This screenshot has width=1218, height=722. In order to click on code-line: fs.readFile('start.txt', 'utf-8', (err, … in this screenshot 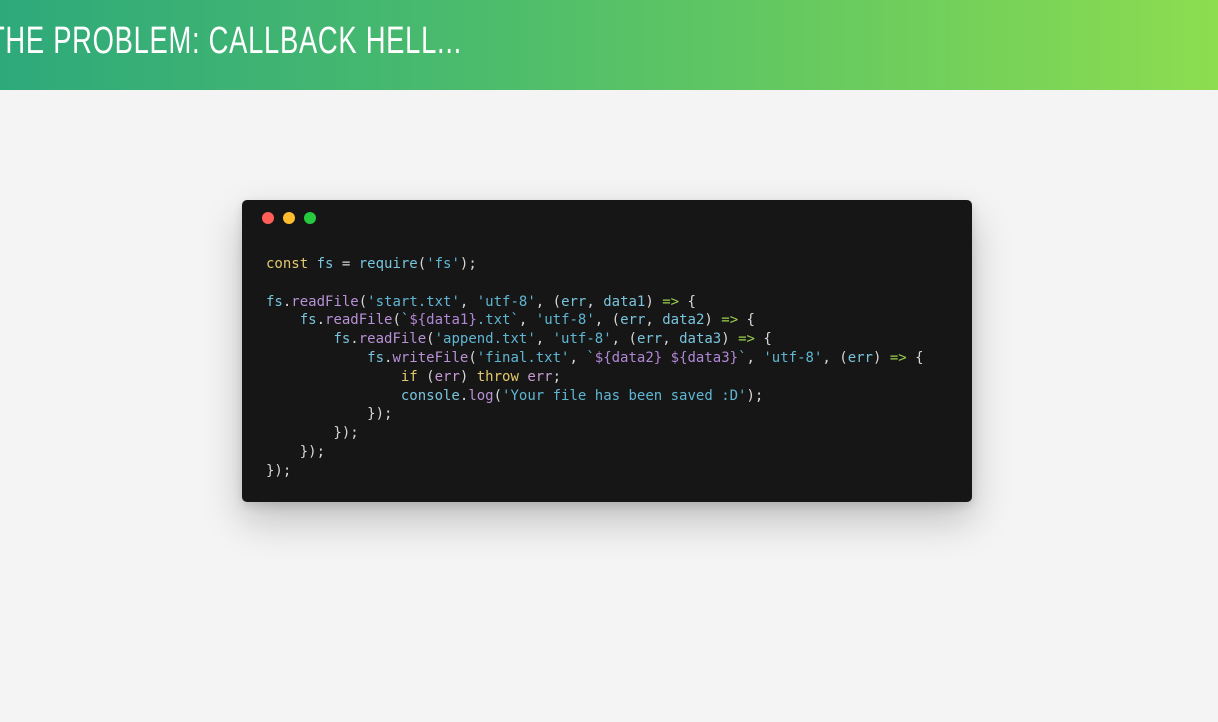, I will do `click(595, 302)`.